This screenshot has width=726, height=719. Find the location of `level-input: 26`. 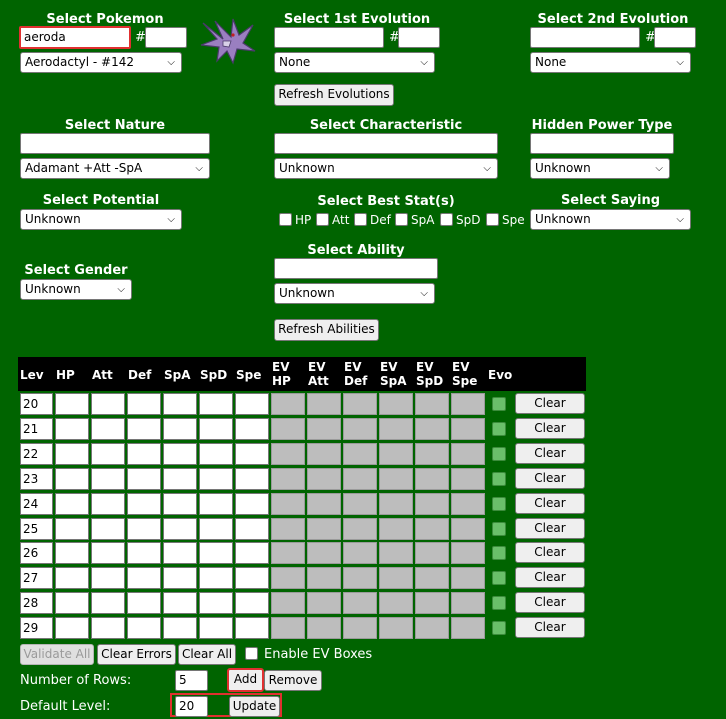

level-input: 26 is located at coordinates (36, 553).